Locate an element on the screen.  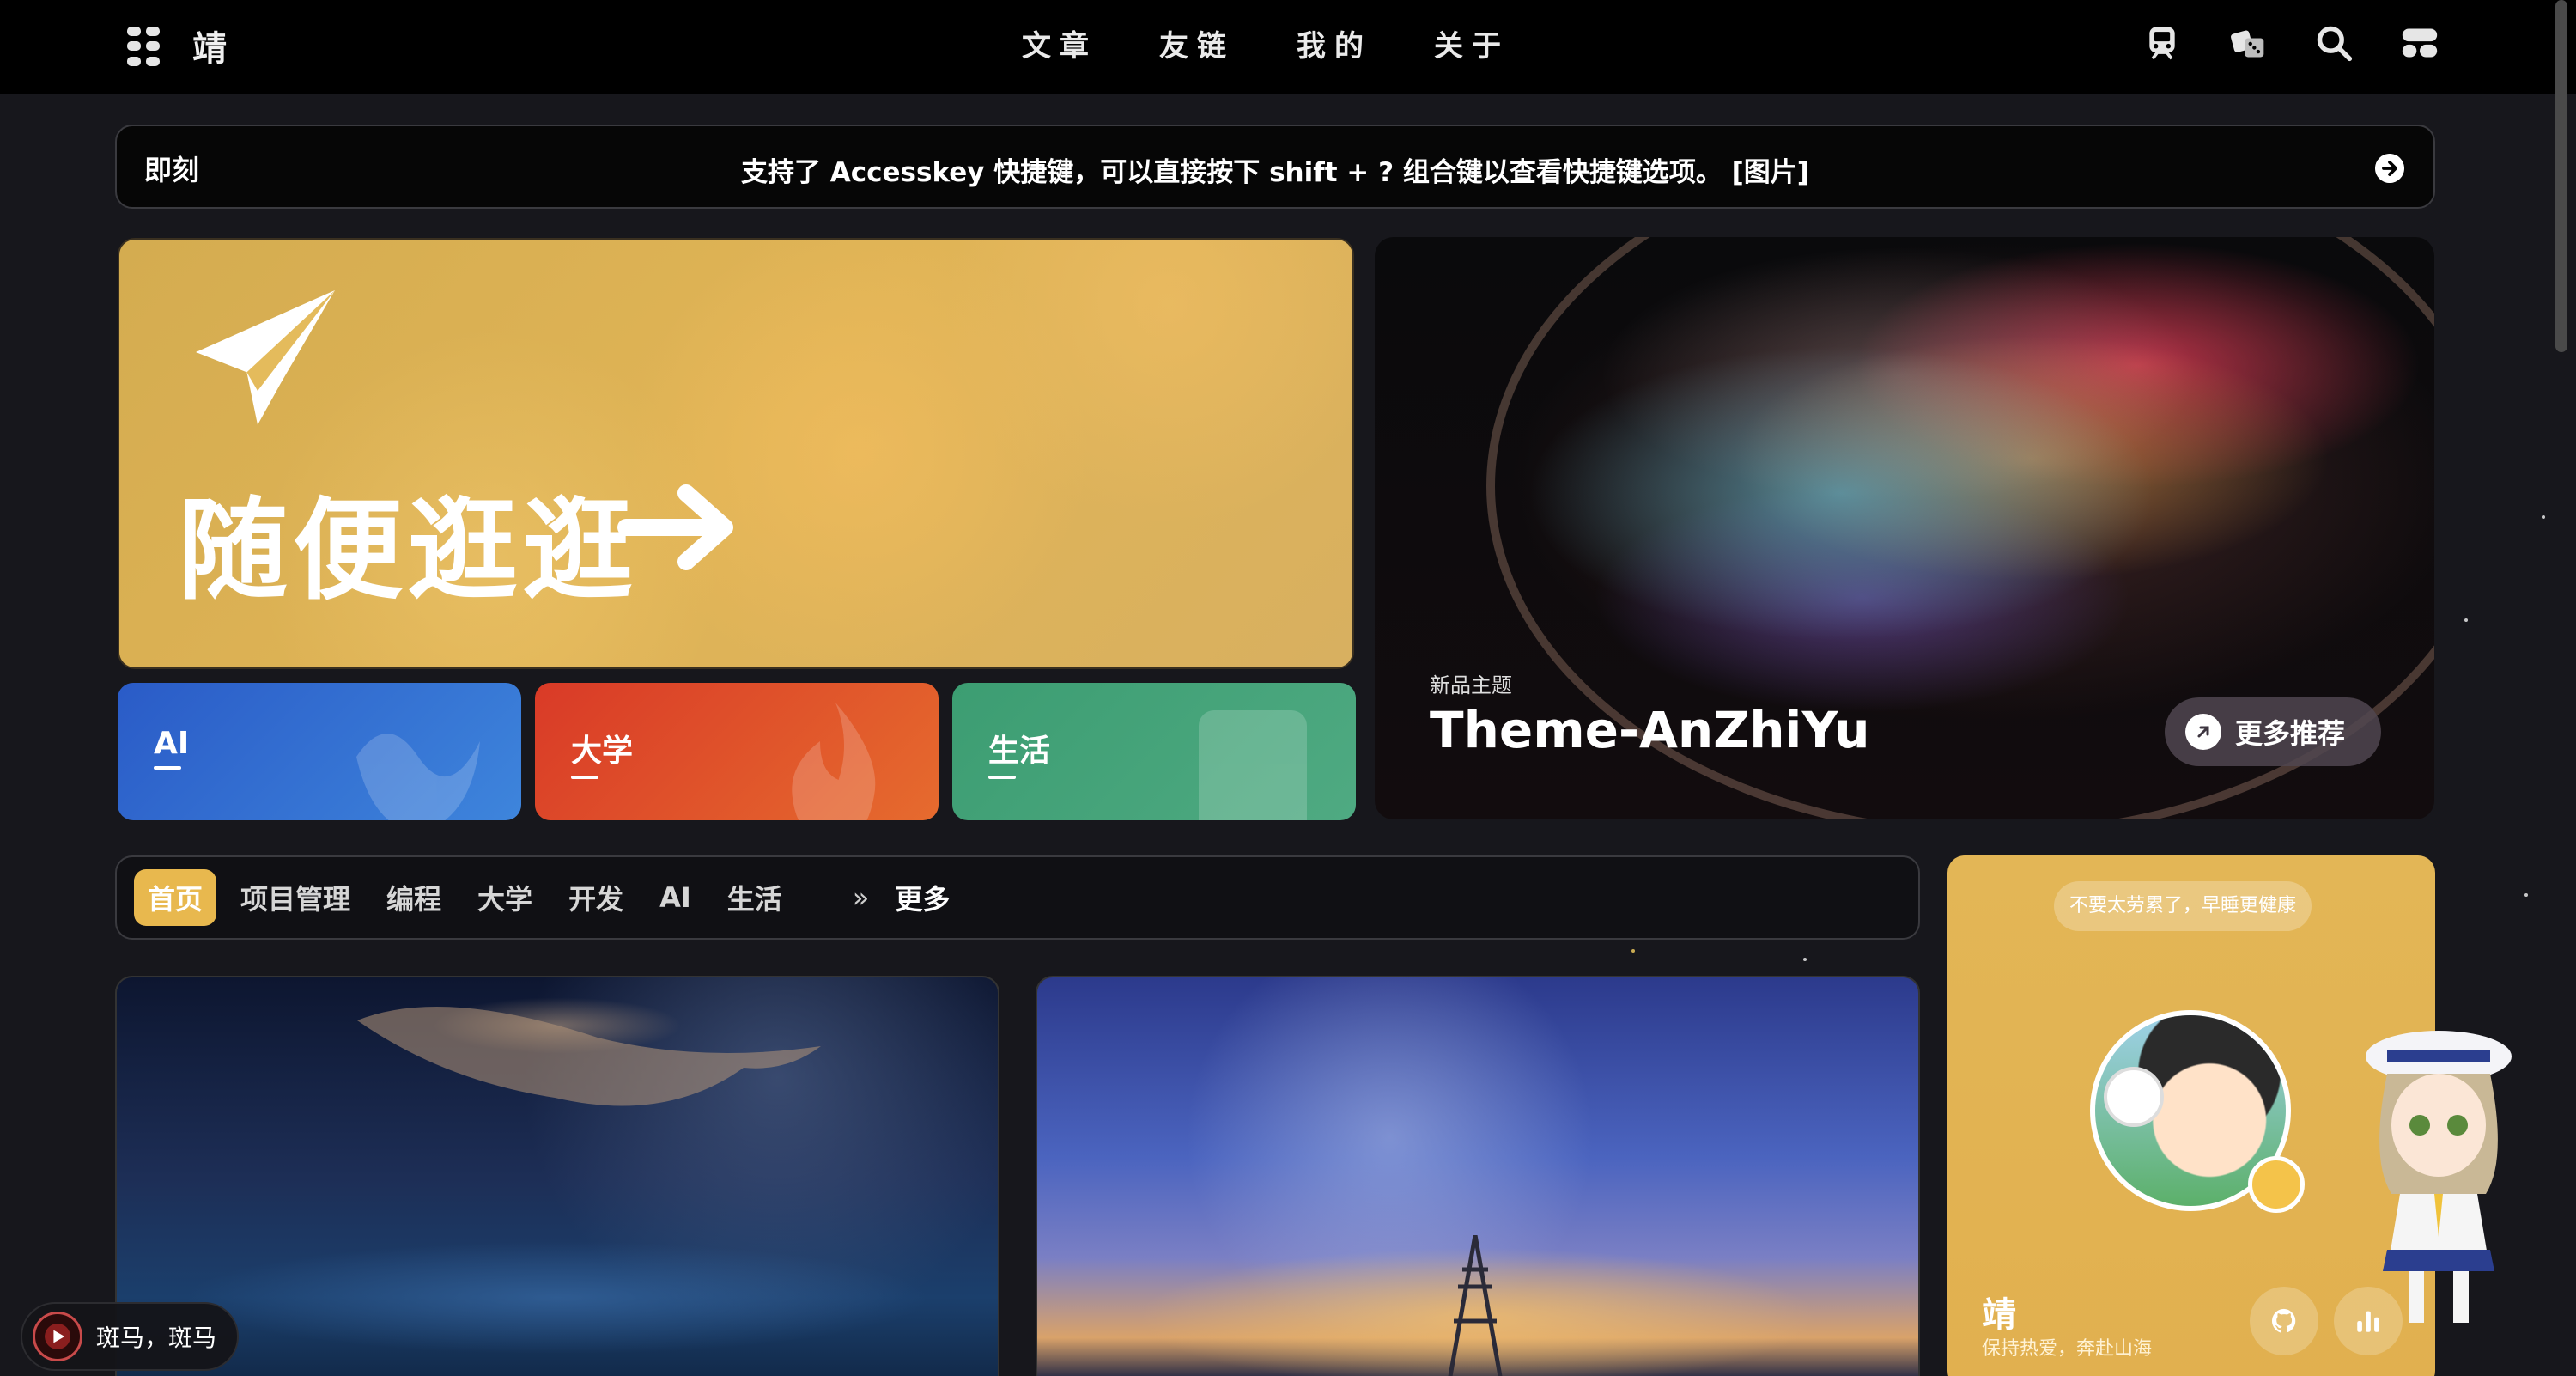
category-label: AI is located at coordinates (172, 748).